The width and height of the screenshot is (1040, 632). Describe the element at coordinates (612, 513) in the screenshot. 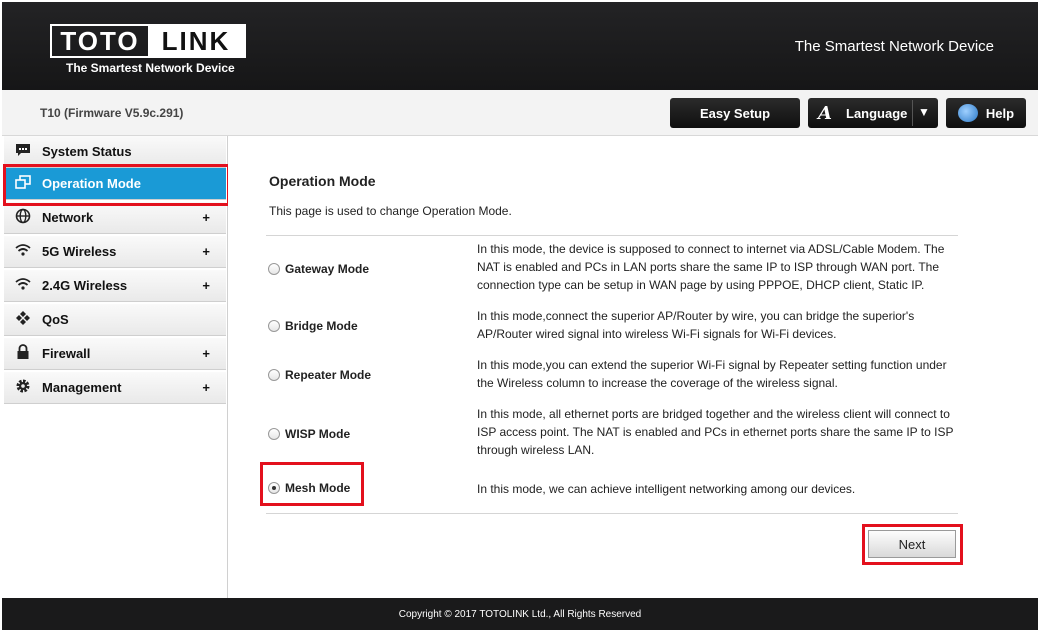

I see `divider-bottom` at that location.